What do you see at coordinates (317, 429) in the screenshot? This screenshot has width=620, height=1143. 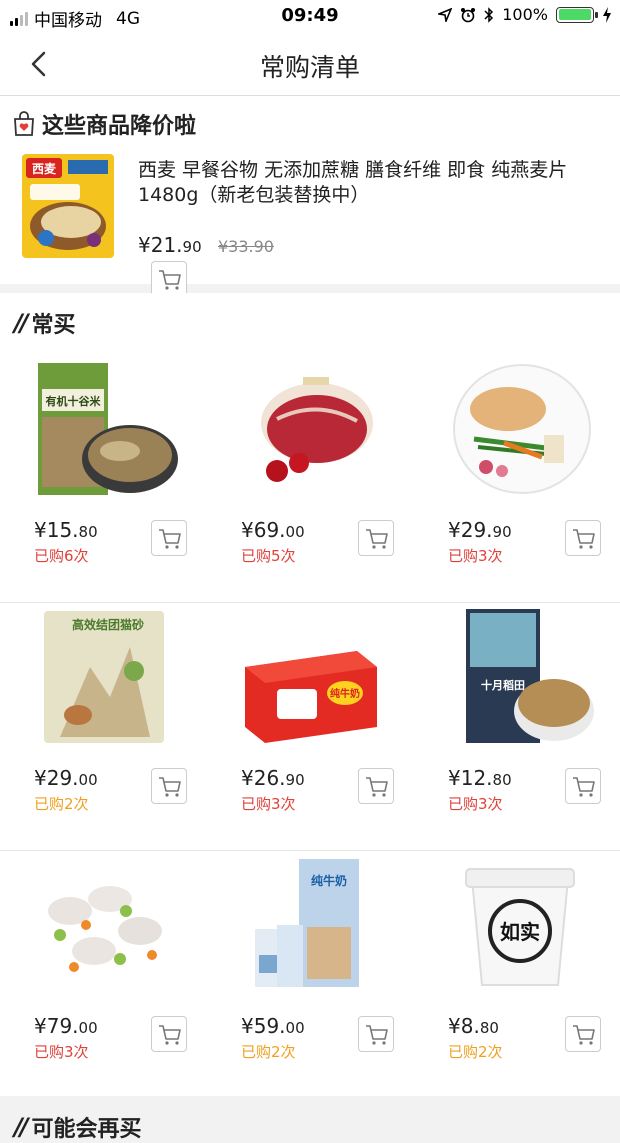 I see `beef-shank-image` at bounding box center [317, 429].